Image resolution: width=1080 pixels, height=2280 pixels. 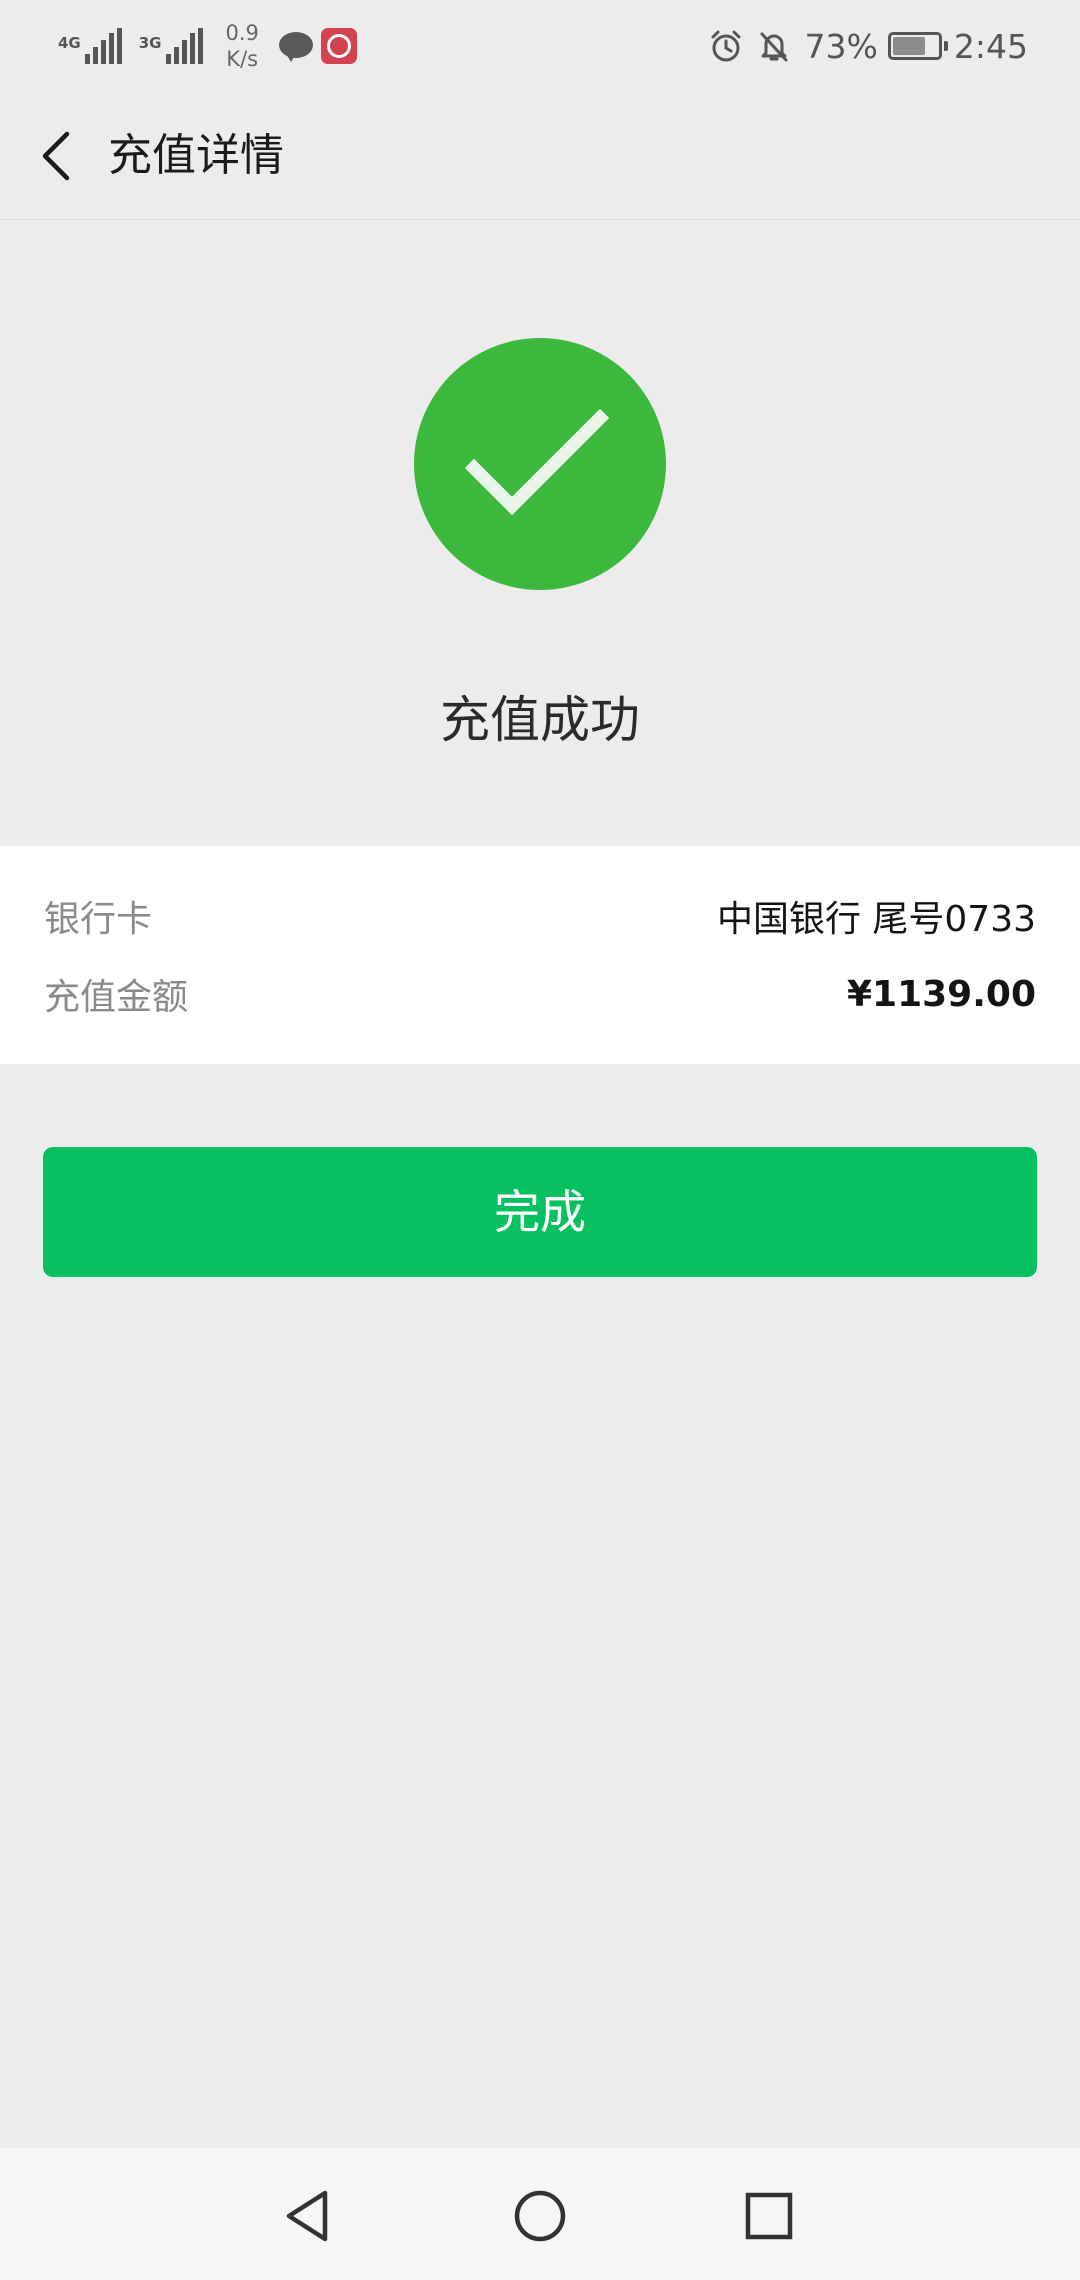 I want to click on home-circle-icon, so click(x=540, y=2216).